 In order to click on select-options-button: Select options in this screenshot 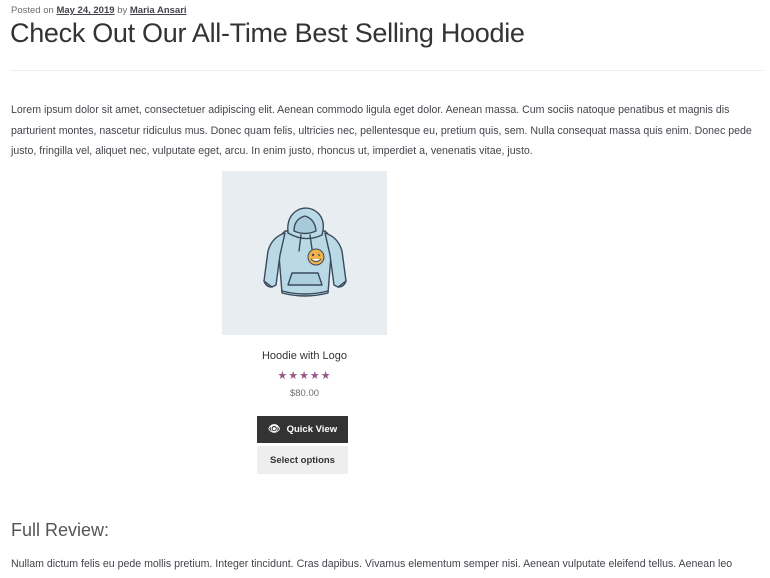, I will do `click(302, 460)`.